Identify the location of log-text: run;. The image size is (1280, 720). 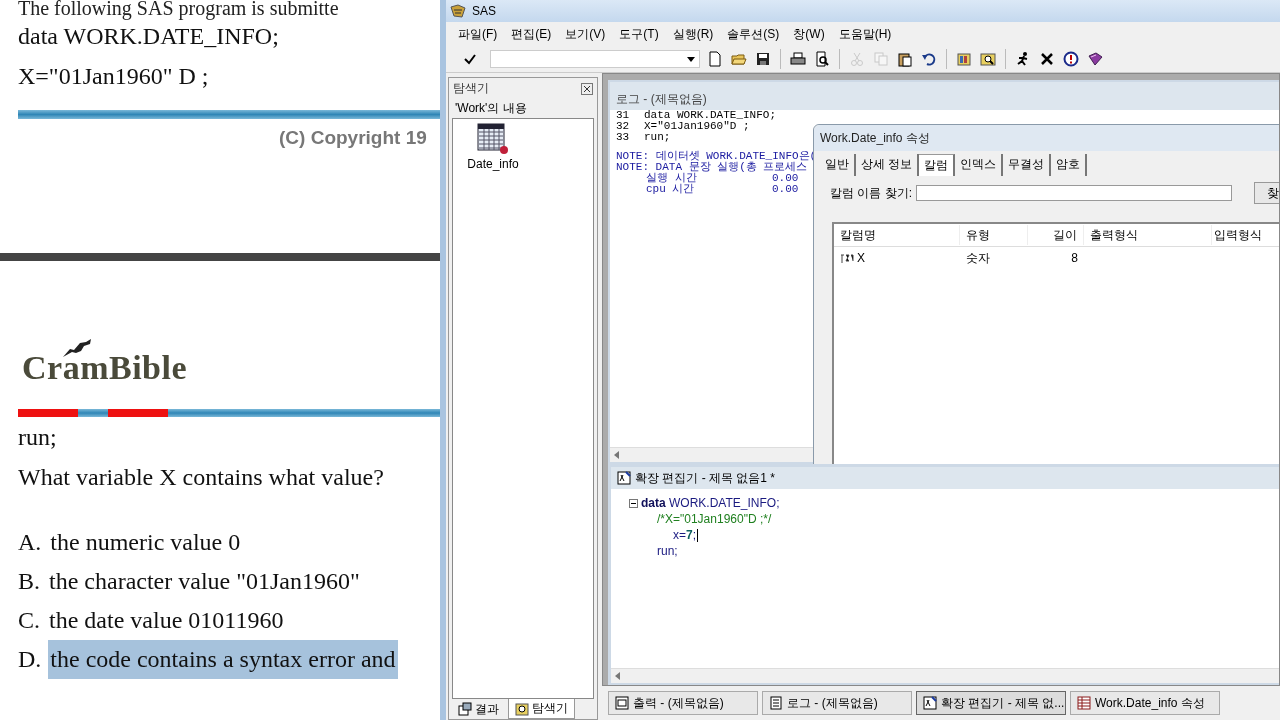
(657, 137).